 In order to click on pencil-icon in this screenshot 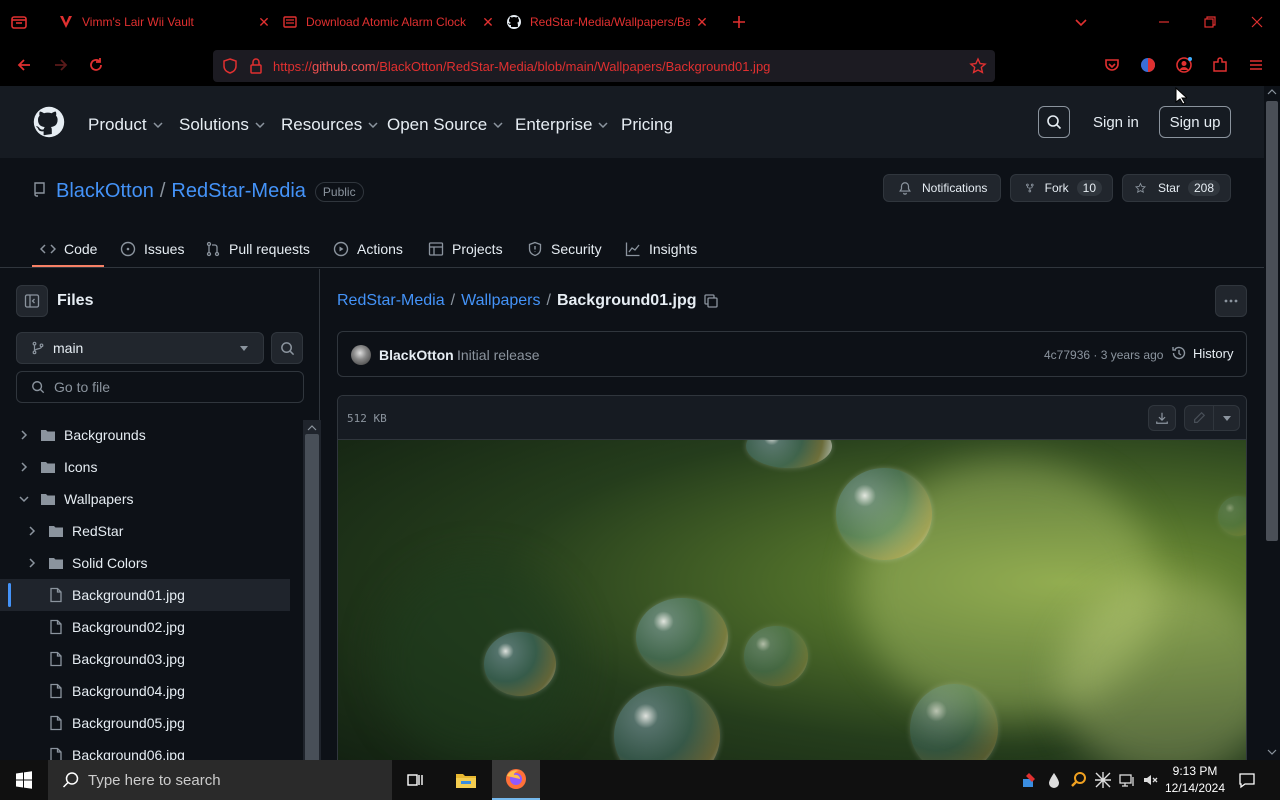, I will do `click(1199, 418)`.